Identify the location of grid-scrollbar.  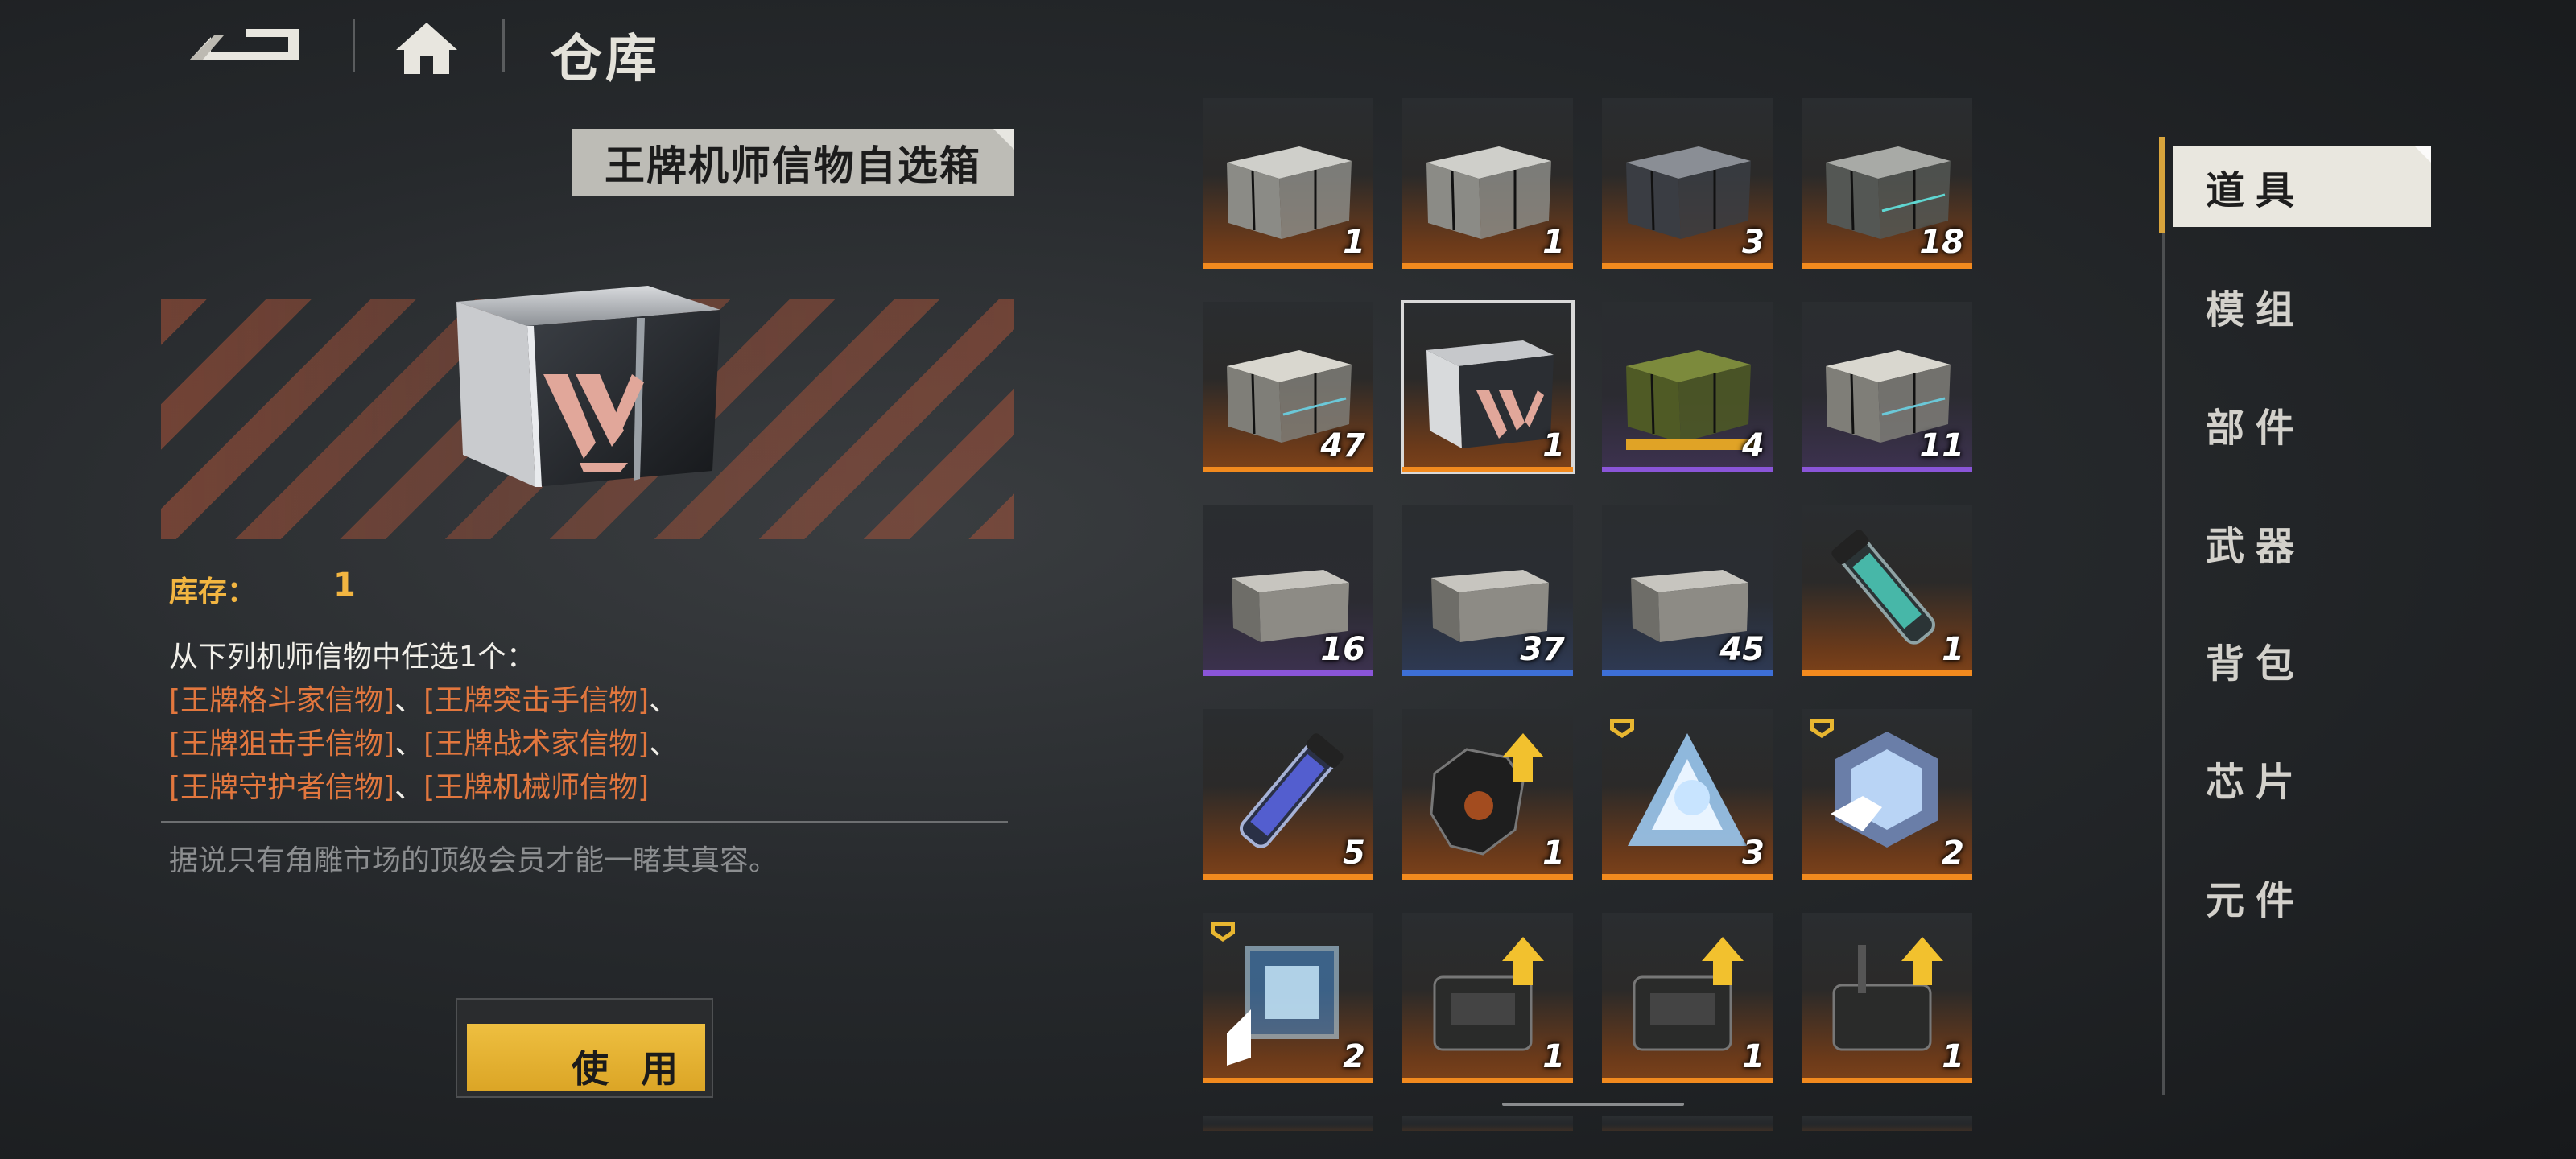
(1593, 1104).